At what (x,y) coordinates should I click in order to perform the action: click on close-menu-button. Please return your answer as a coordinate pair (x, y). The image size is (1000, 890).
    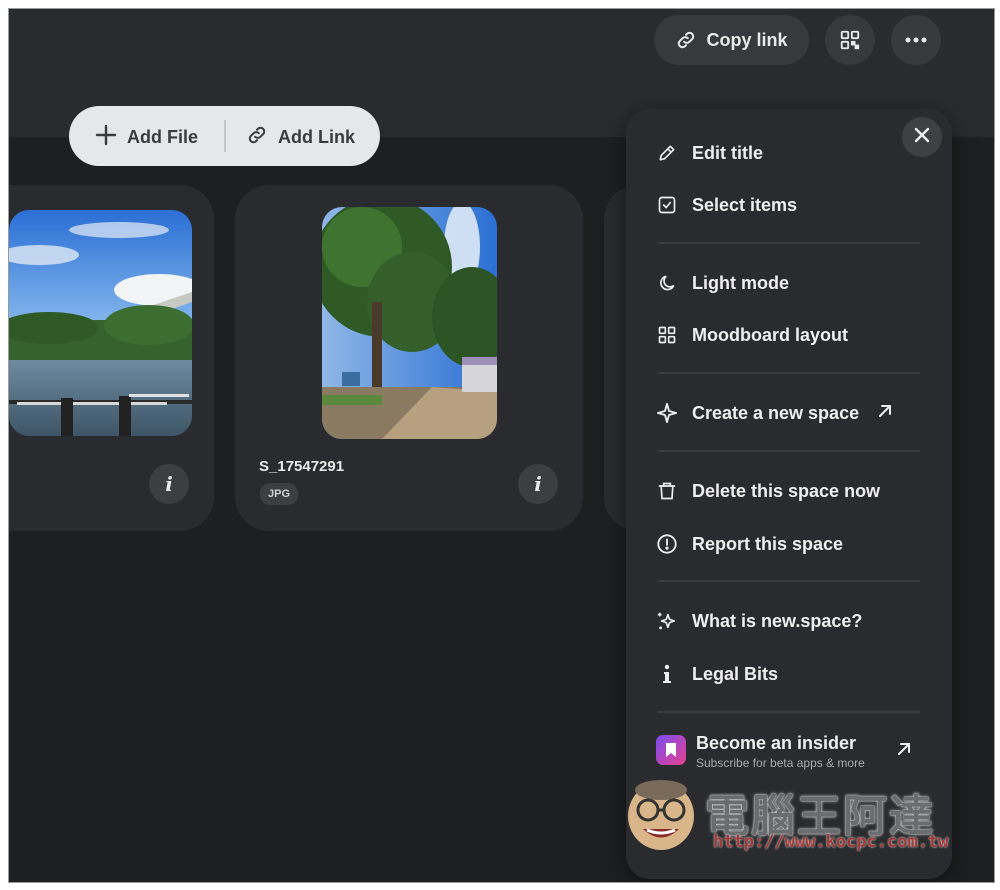
    Looking at the image, I should click on (922, 137).